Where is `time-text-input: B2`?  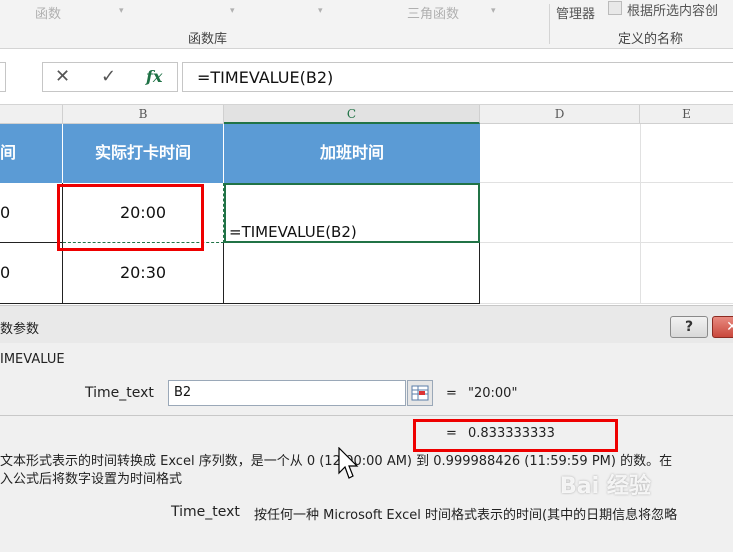
time-text-input: B2 is located at coordinates (287, 393).